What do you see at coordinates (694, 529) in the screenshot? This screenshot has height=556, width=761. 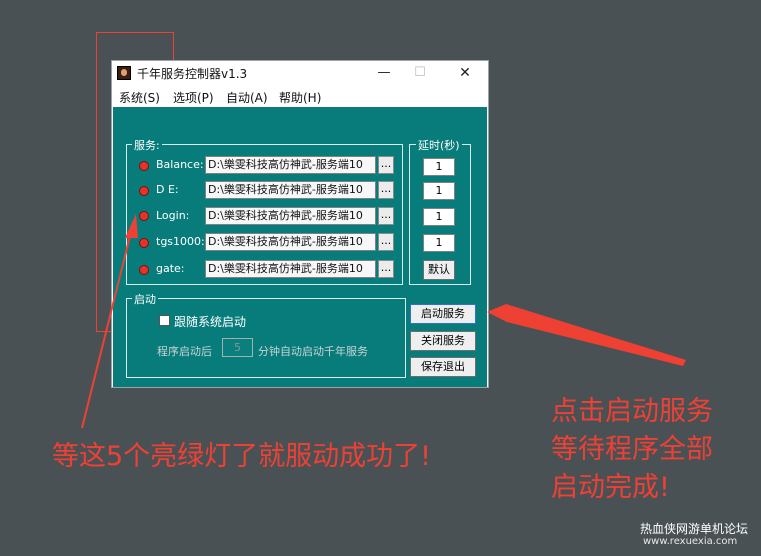 I see `watermark-site-name: 热血侠网游单机论坛` at bounding box center [694, 529].